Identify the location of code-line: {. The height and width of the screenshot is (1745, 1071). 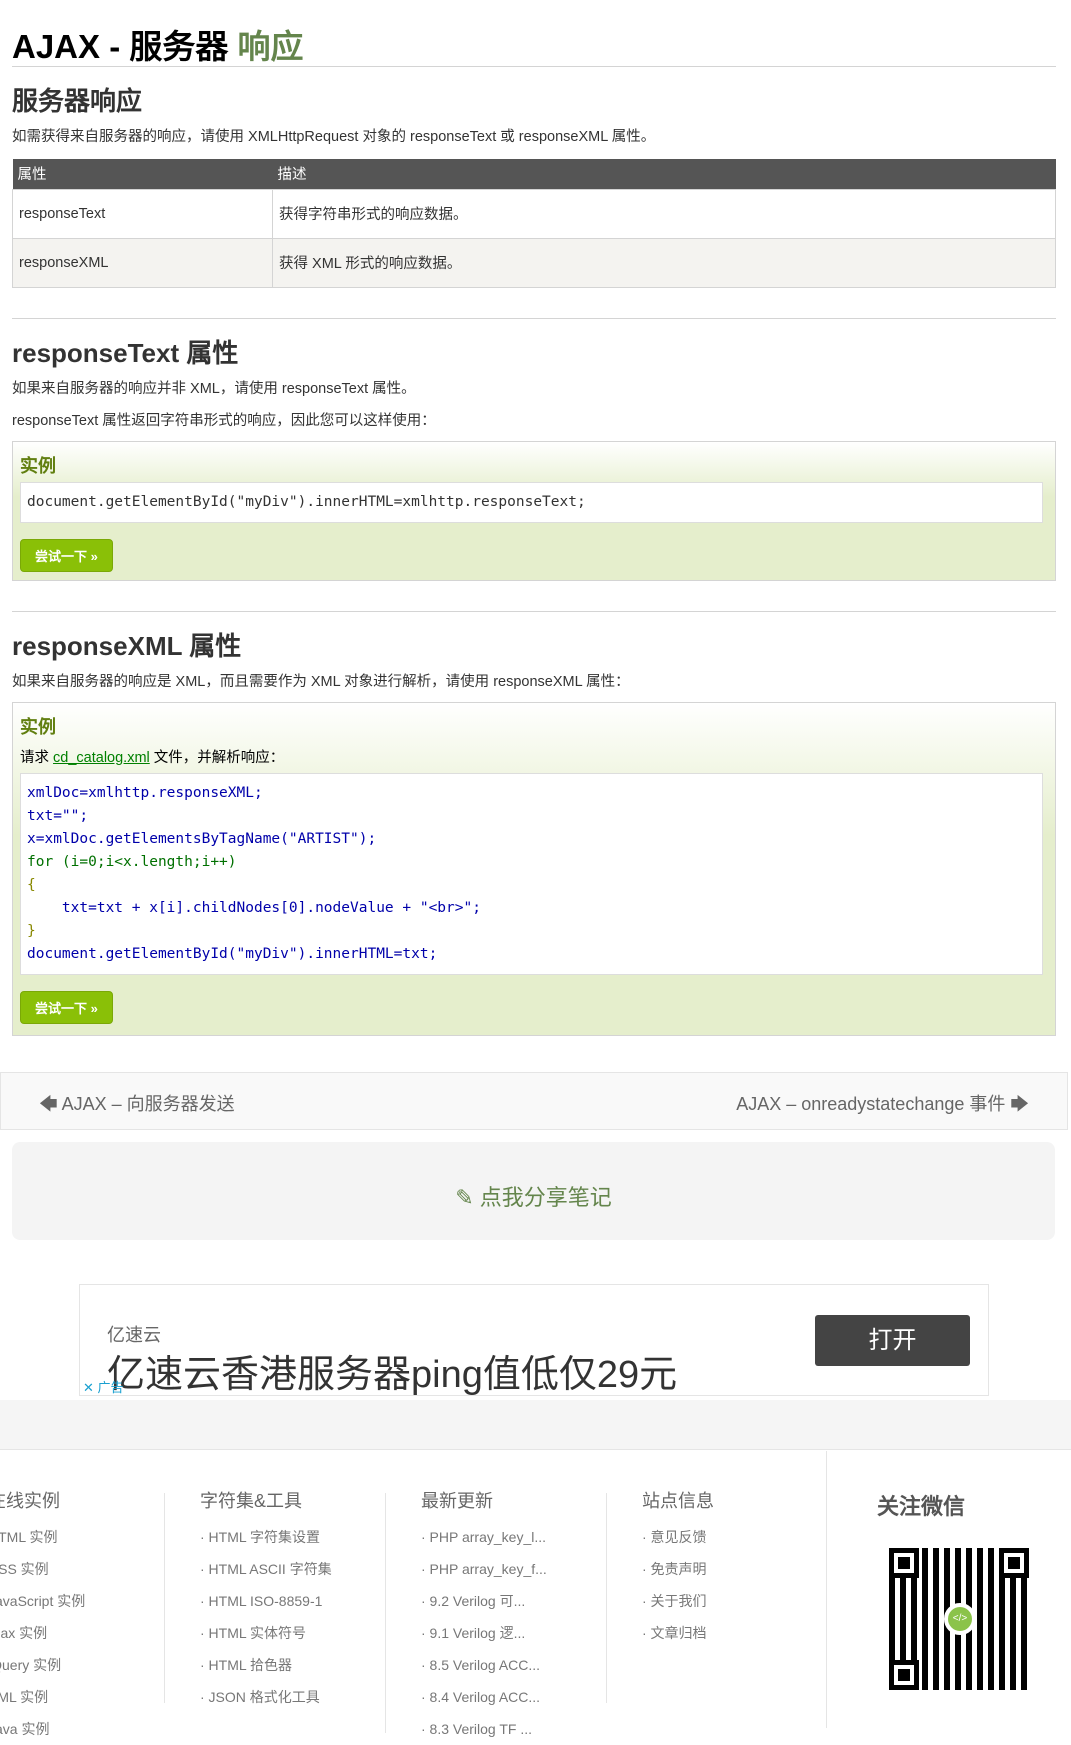
(31, 884).